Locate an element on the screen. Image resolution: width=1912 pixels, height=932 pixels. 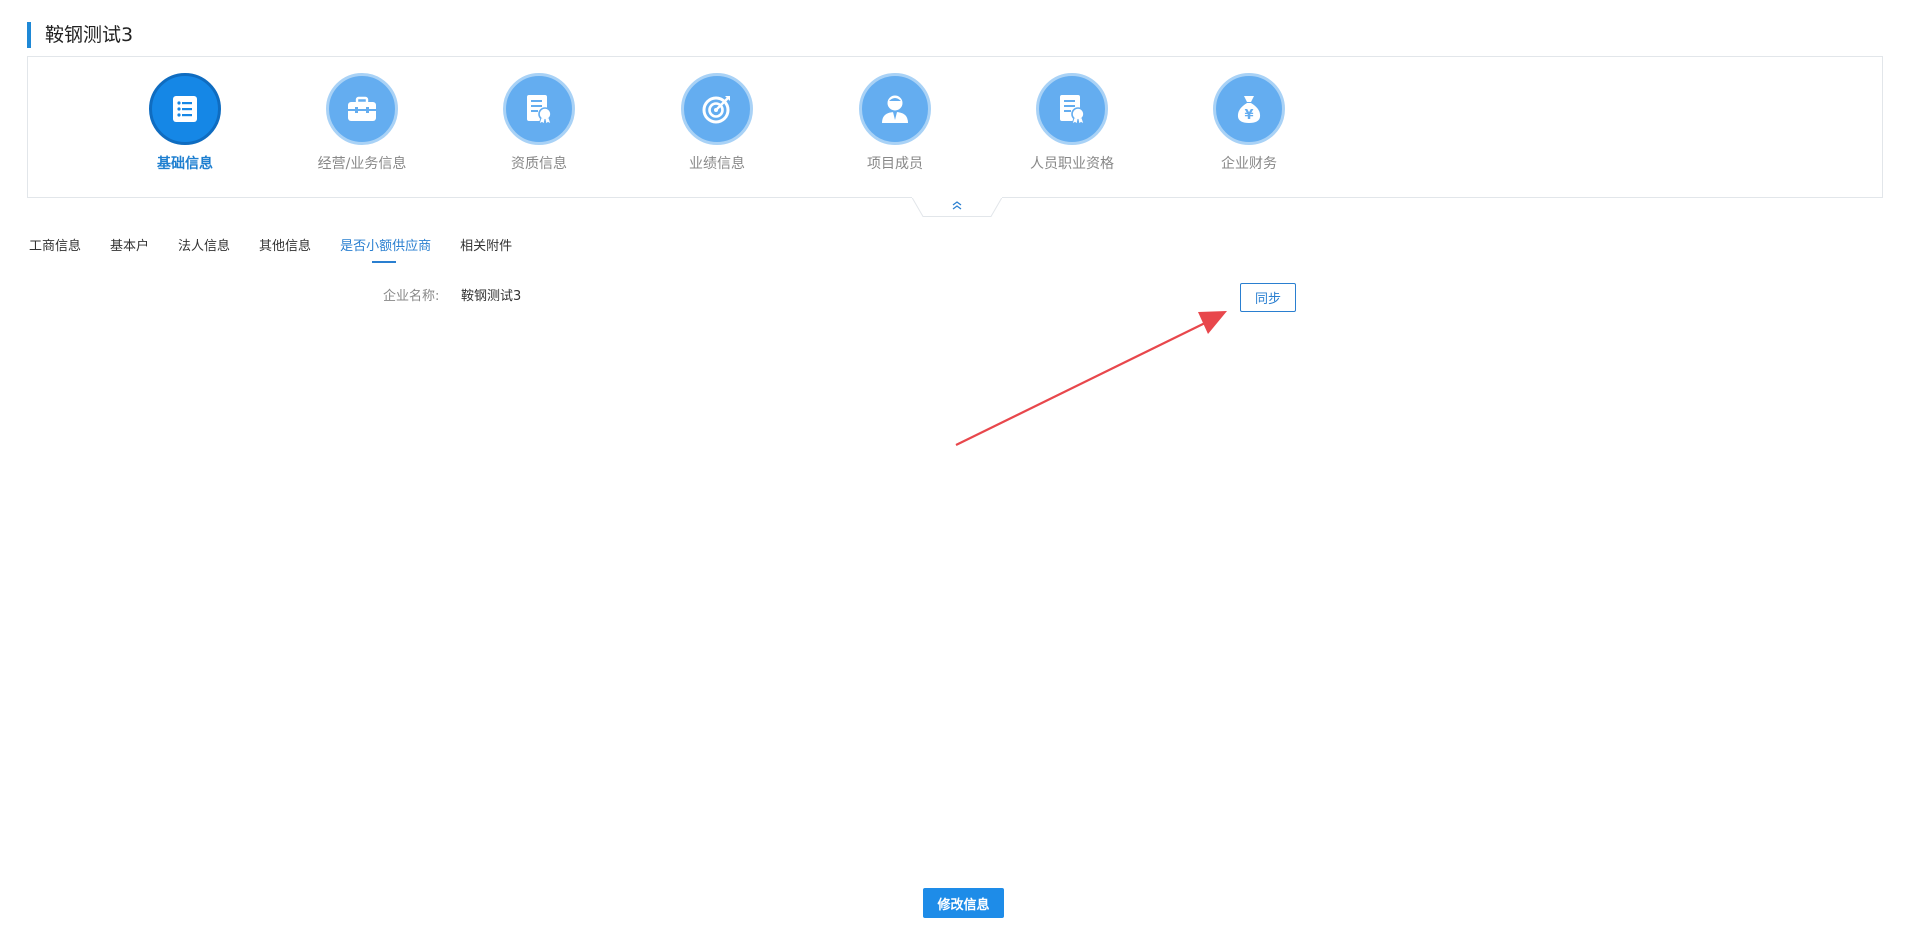
nav-item-label: 资质信息 is located at coordinates (539, 164).